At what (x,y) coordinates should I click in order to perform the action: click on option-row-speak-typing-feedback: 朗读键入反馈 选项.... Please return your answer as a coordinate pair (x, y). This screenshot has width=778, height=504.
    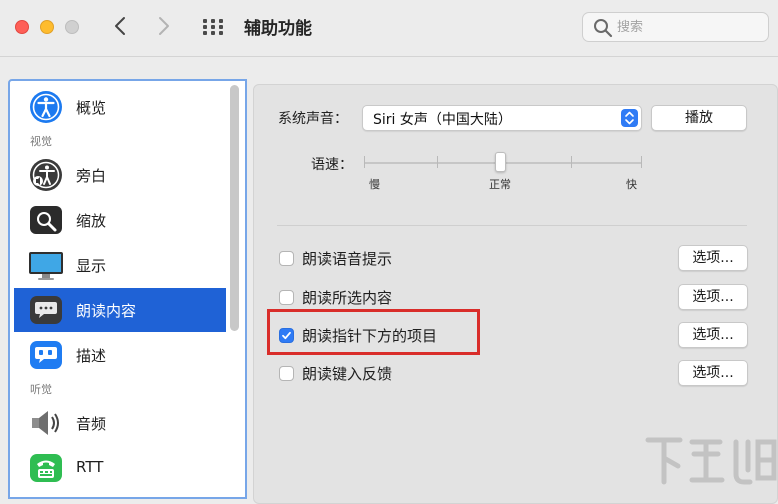
    Looking at the image, I should click on (512, 373).